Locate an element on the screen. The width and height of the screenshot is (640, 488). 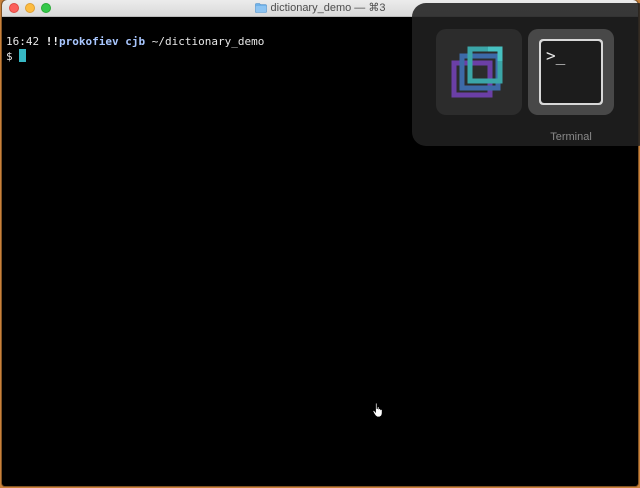
window-title-text: dictionary_demo — ⌘3 is located at coordinates (328, 8).